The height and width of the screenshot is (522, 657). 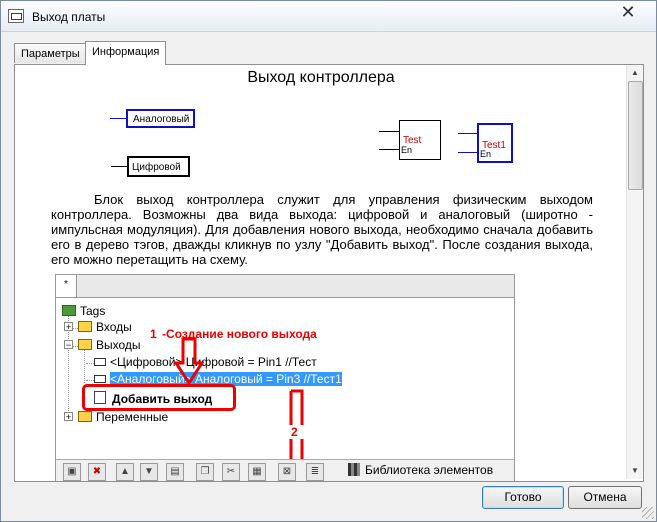 What do you see at coordinates (523, 497) in the screenshot?
I see `ok-button: Готово` at bounding box center [523, 497].